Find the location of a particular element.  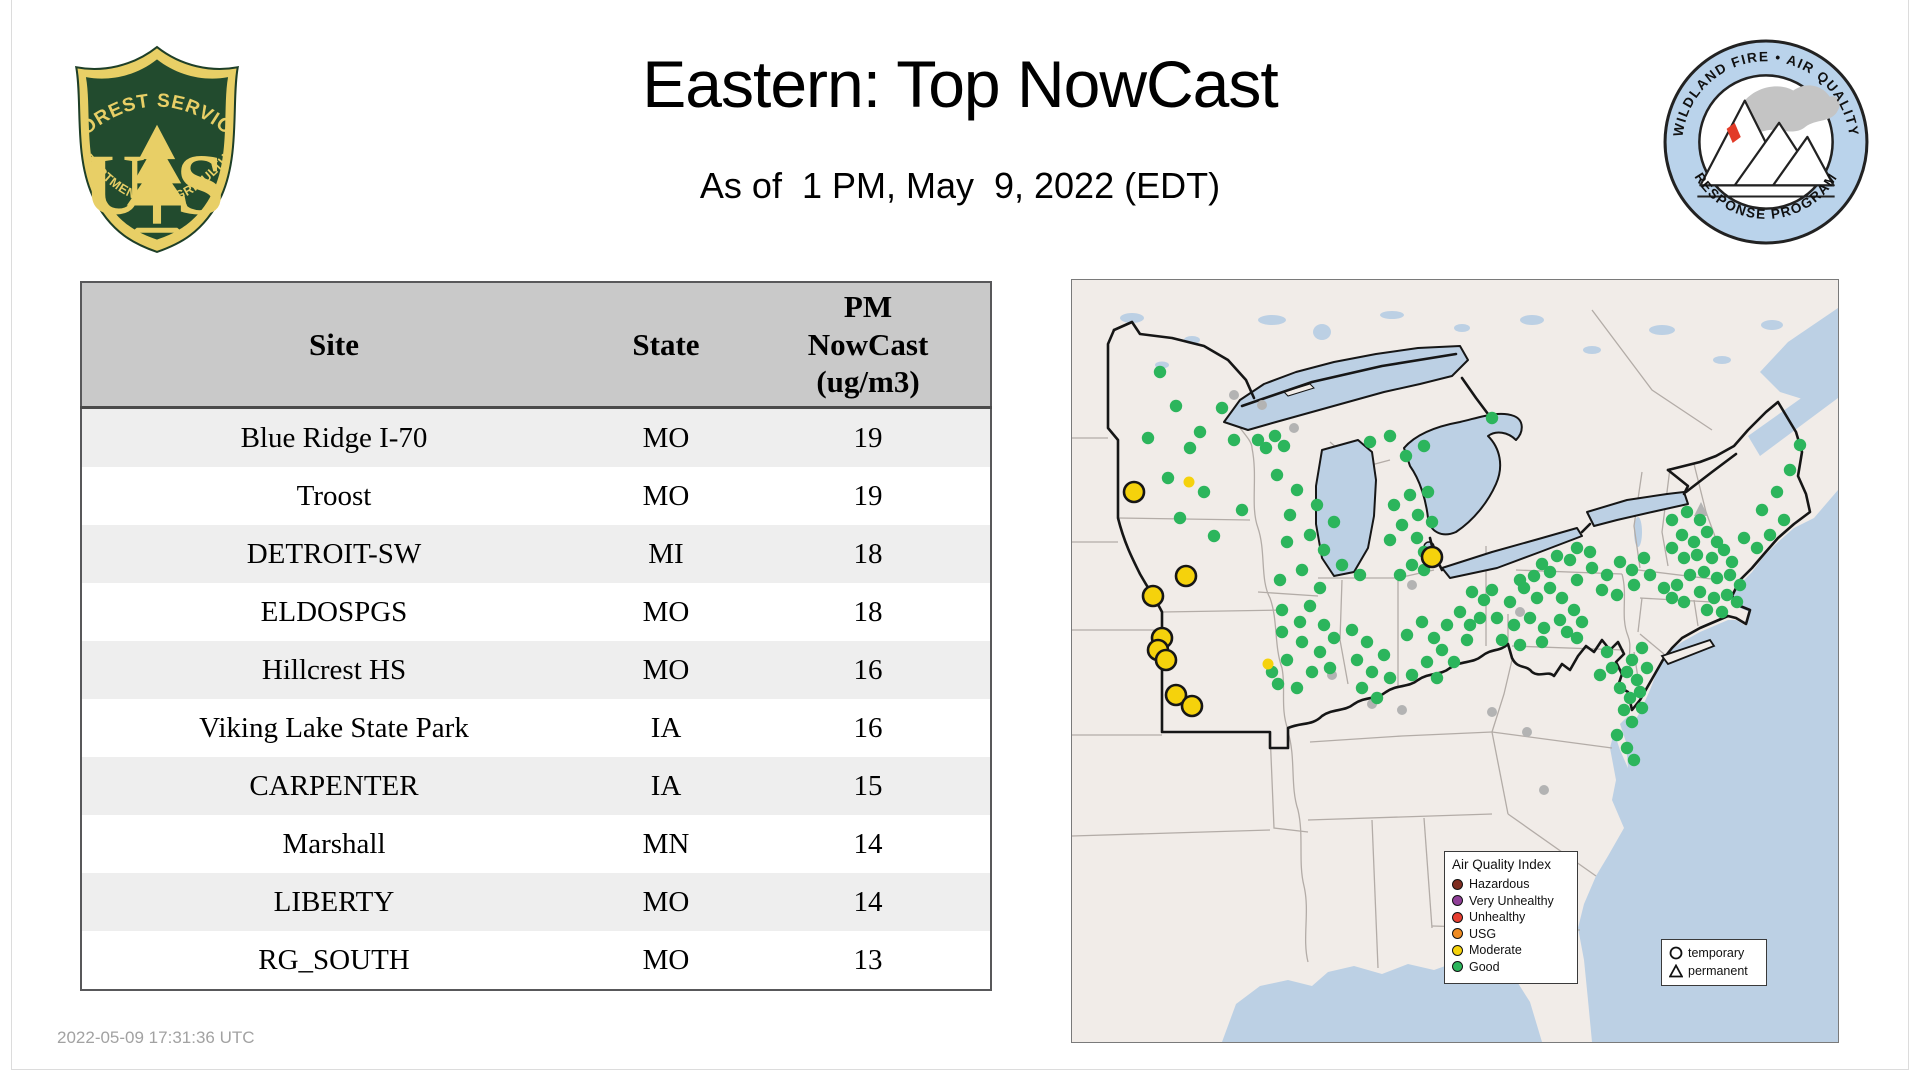

pm-value-cell: 19 is located at coordinates (868, 495).